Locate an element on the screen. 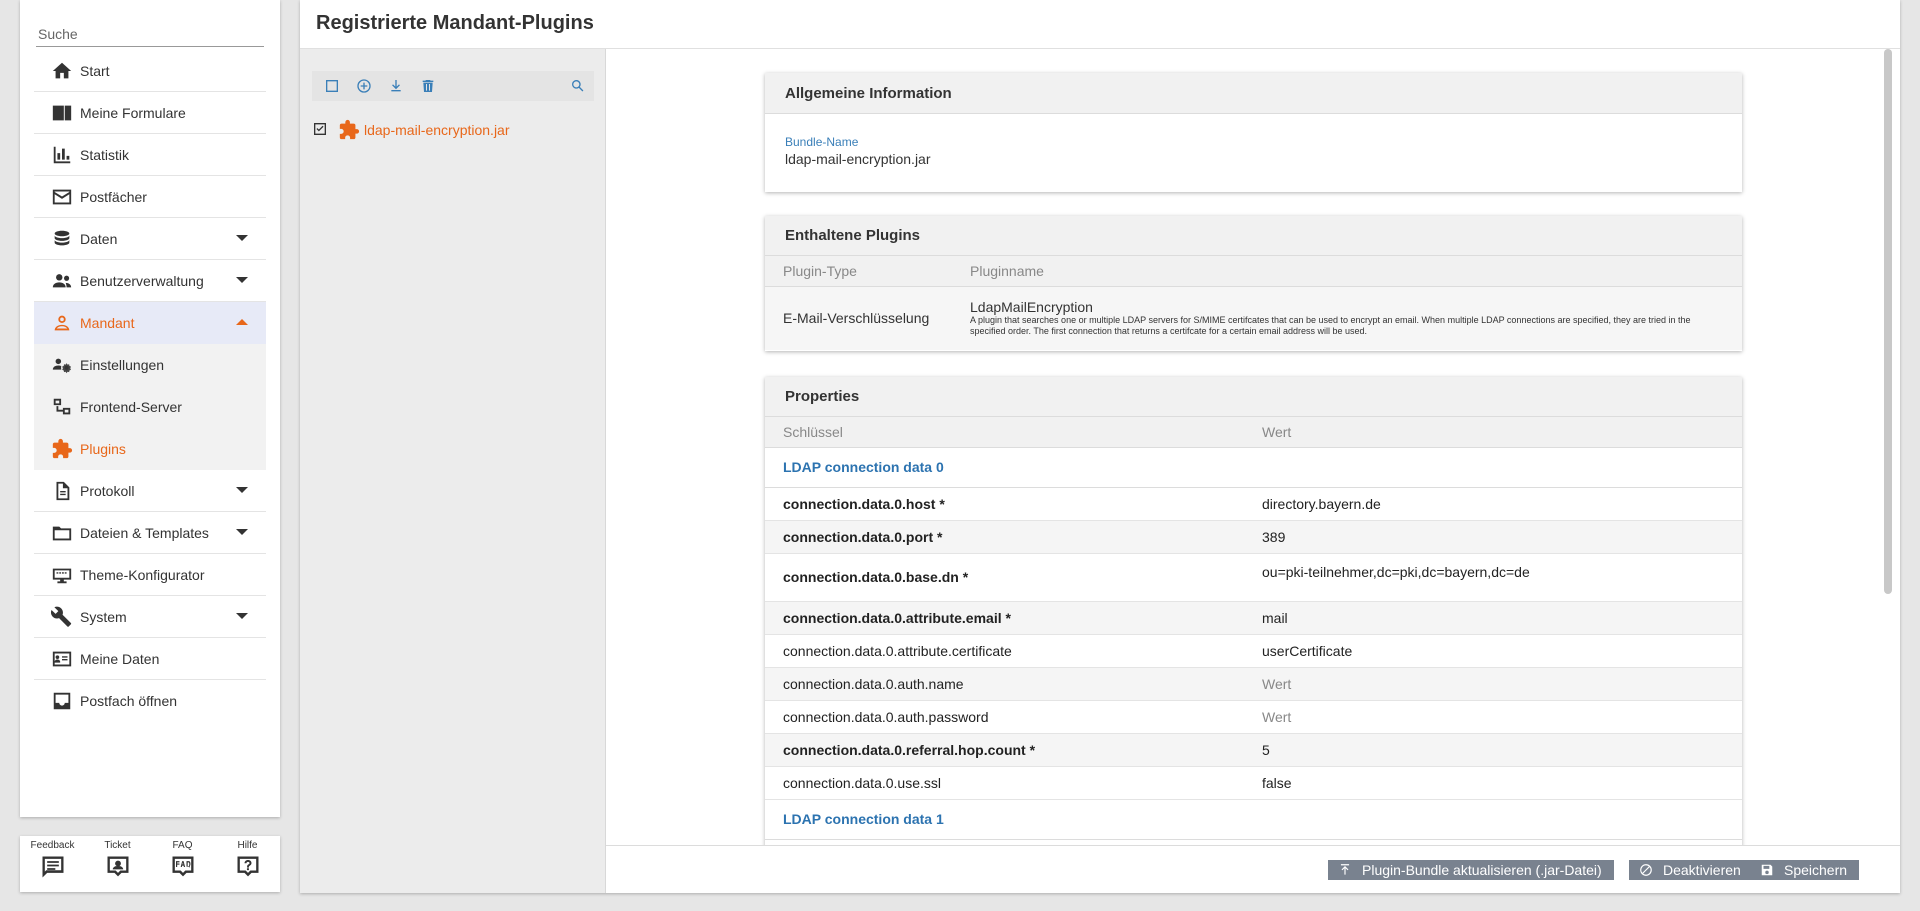  database-icon is located at coordinates (62, 239).